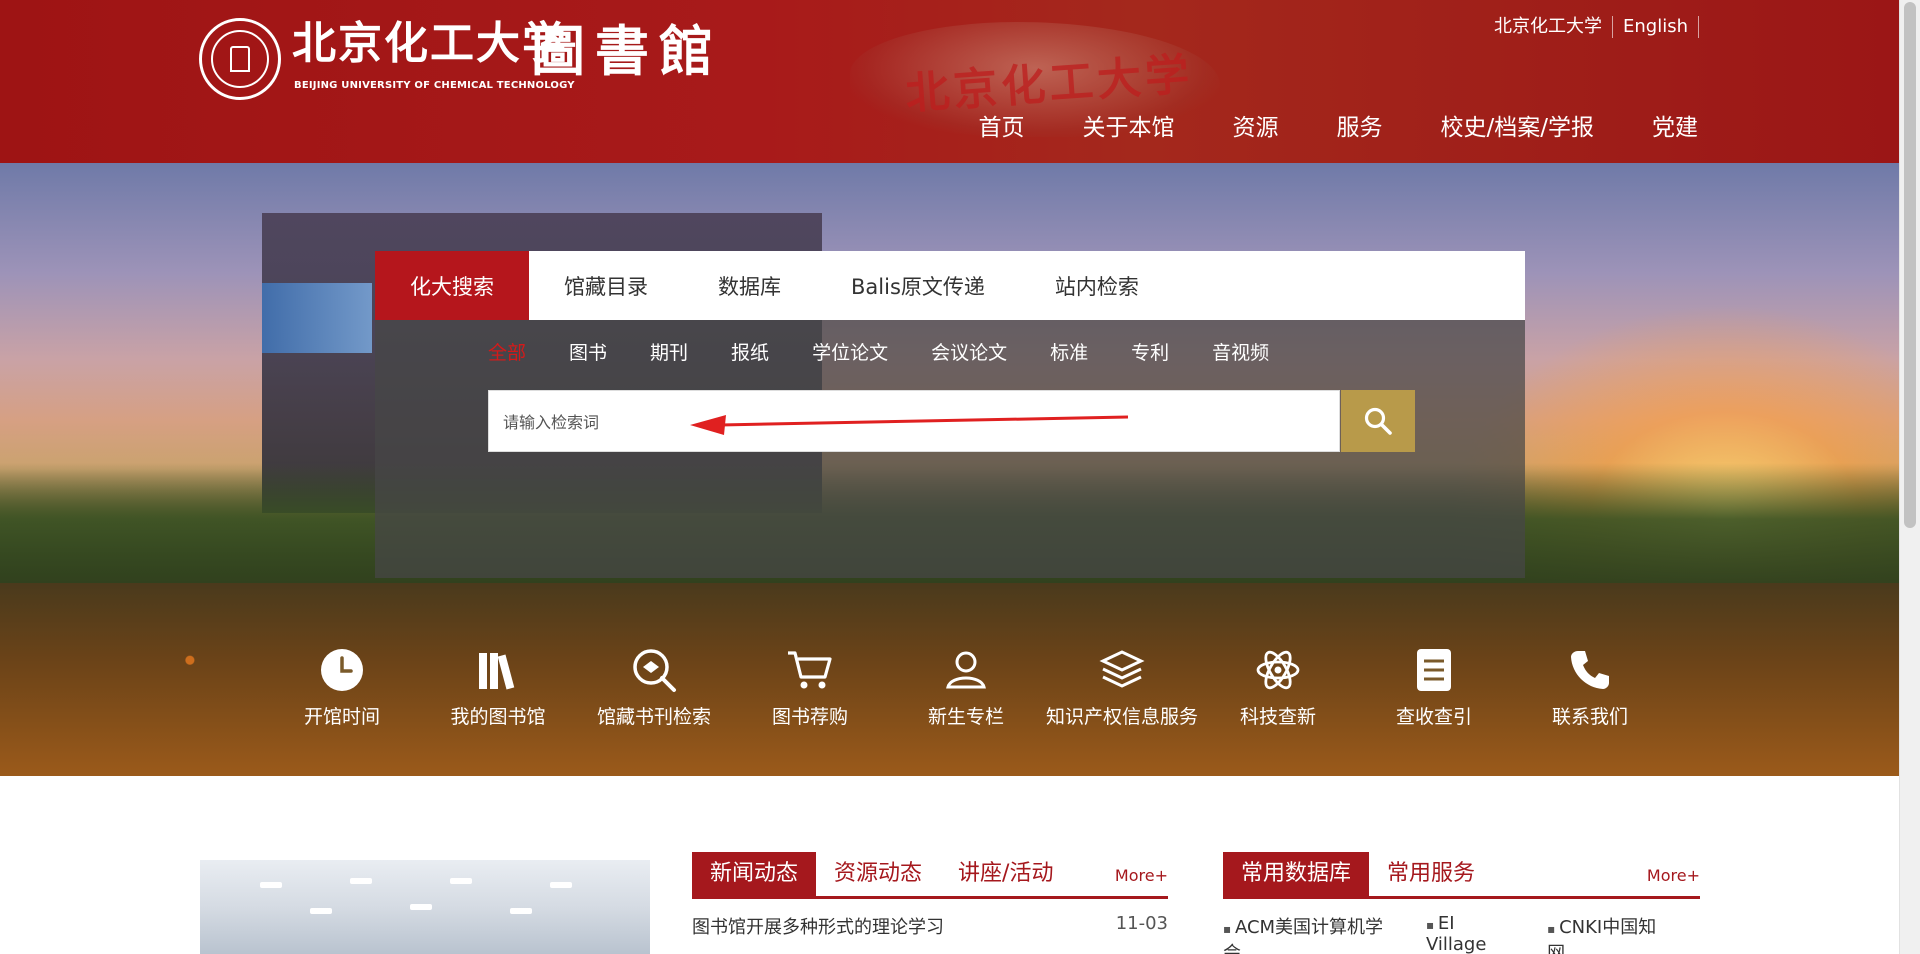  I want to click on quick-link-label: 科技查新, so click(1277, 717).